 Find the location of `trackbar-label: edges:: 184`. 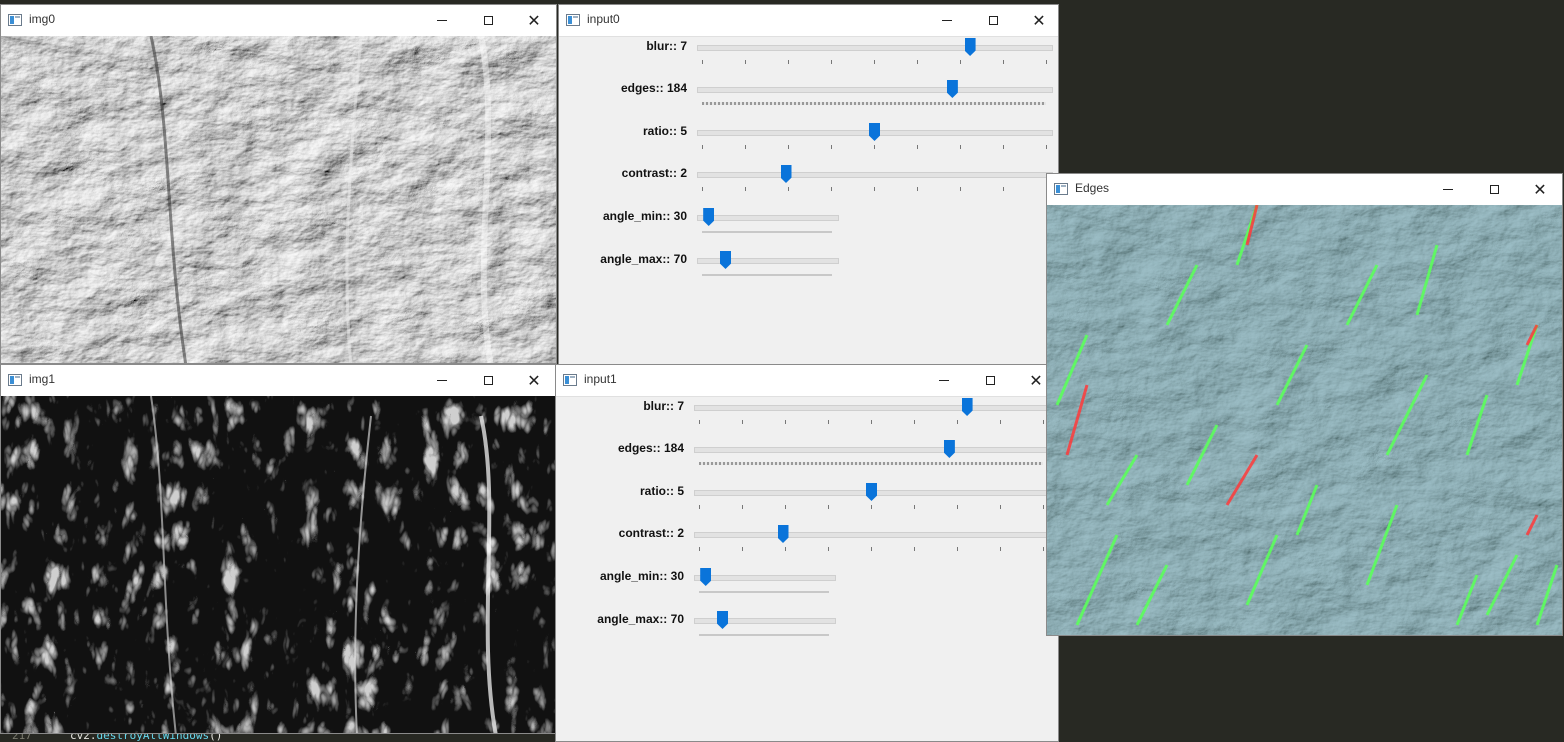

trackbar-label: edges:: 184 is located at coordinates (650, 448).